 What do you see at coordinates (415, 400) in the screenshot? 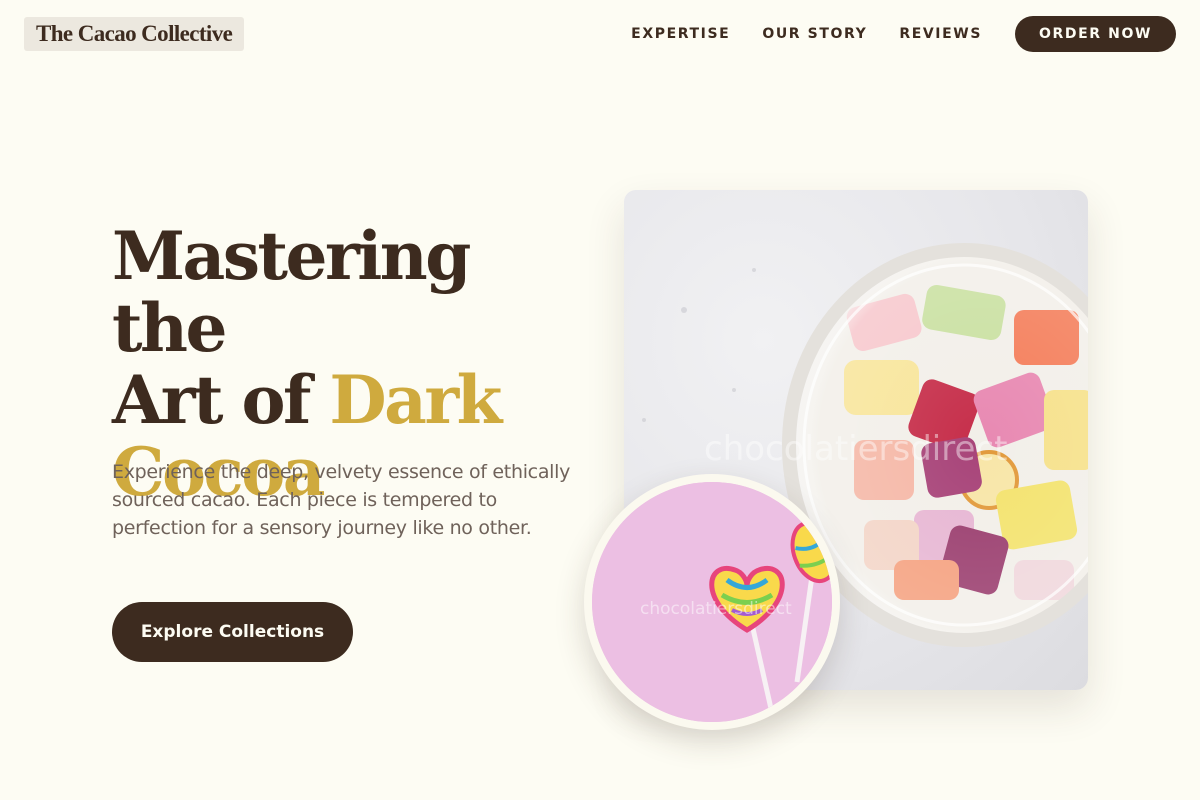
I see `hero-title-accent-dark: Dark` at bounding box center [415, 400].